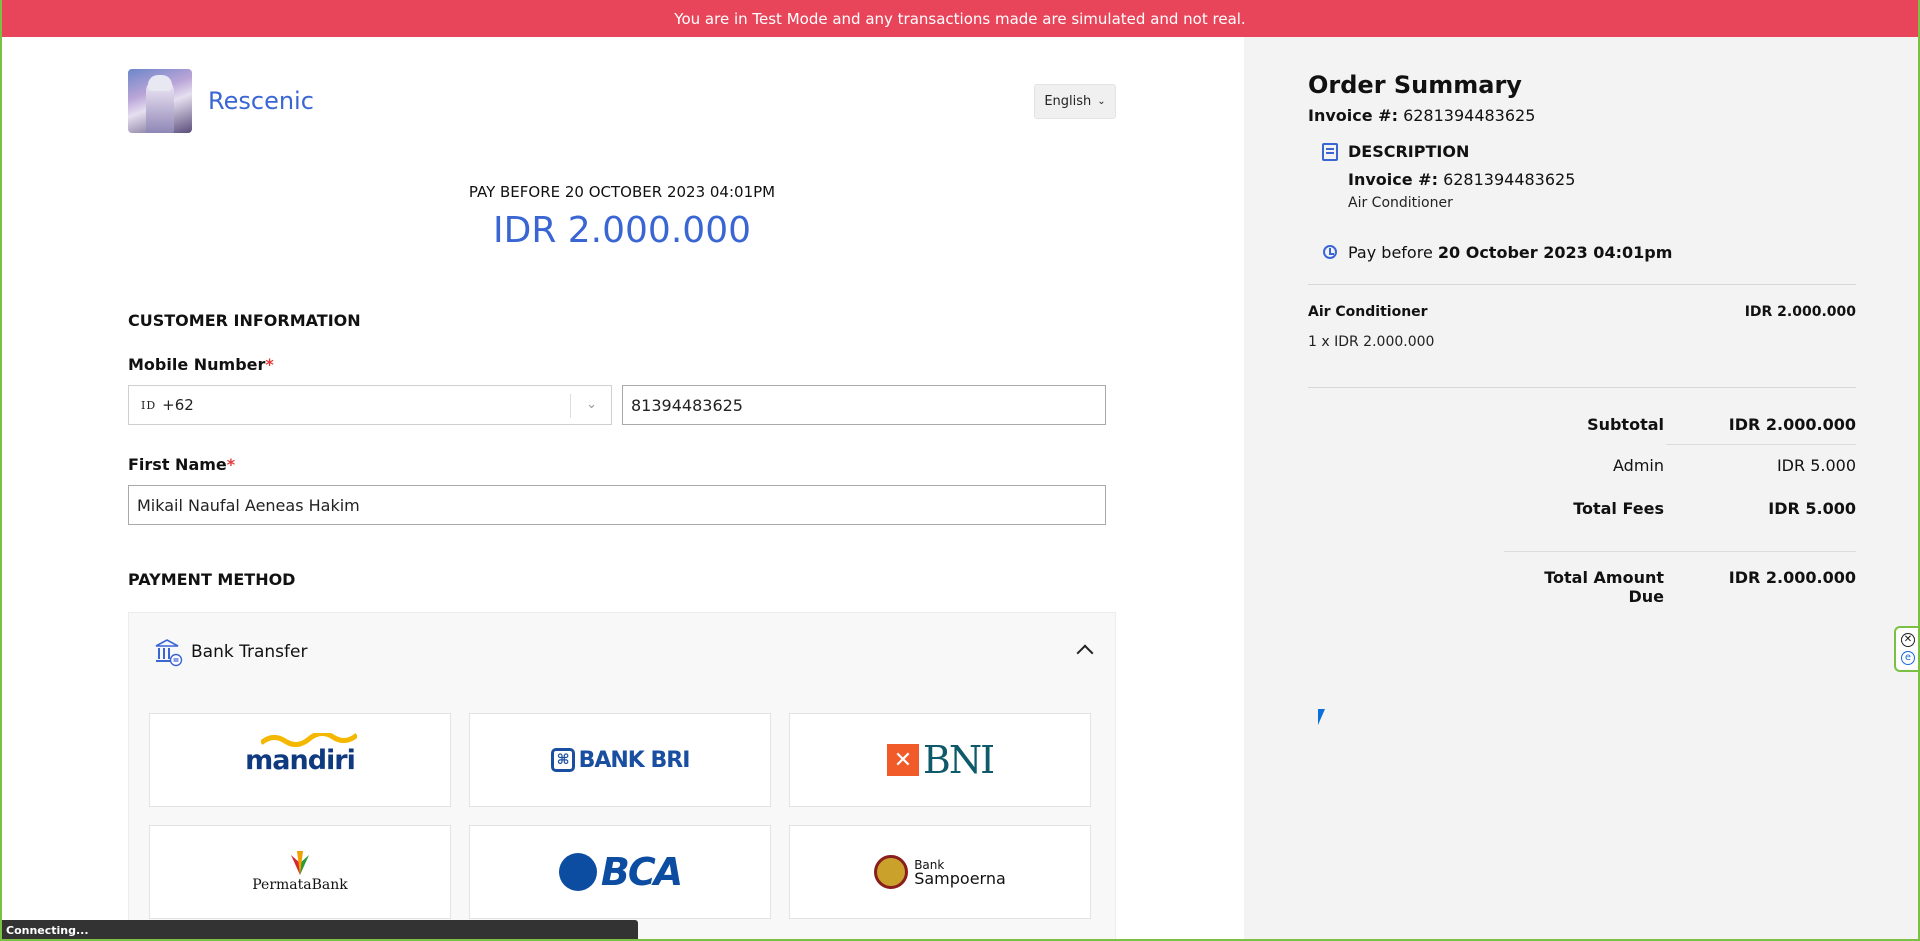 Image resolution: width=1920 pixels, height=941 pixels. Describe the element at coordinates (1907, 649) in the screenshot. I see `floating-extension-widget: ✕ e` at that location.